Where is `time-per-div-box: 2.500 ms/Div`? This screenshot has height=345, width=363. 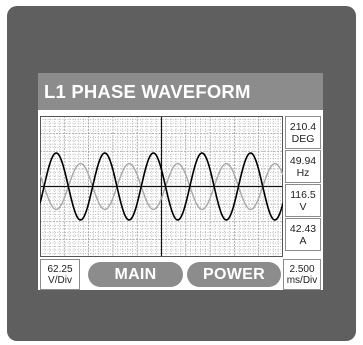
time-per-div-box: 2.500 ms/Div is located at coordinates (302, 274).